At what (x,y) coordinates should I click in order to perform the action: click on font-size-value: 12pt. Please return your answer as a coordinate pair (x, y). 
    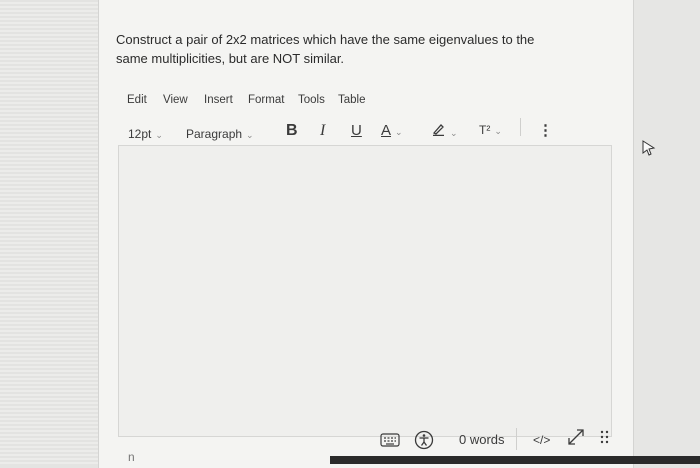
    Looking at the image, I should click on (140, 134).